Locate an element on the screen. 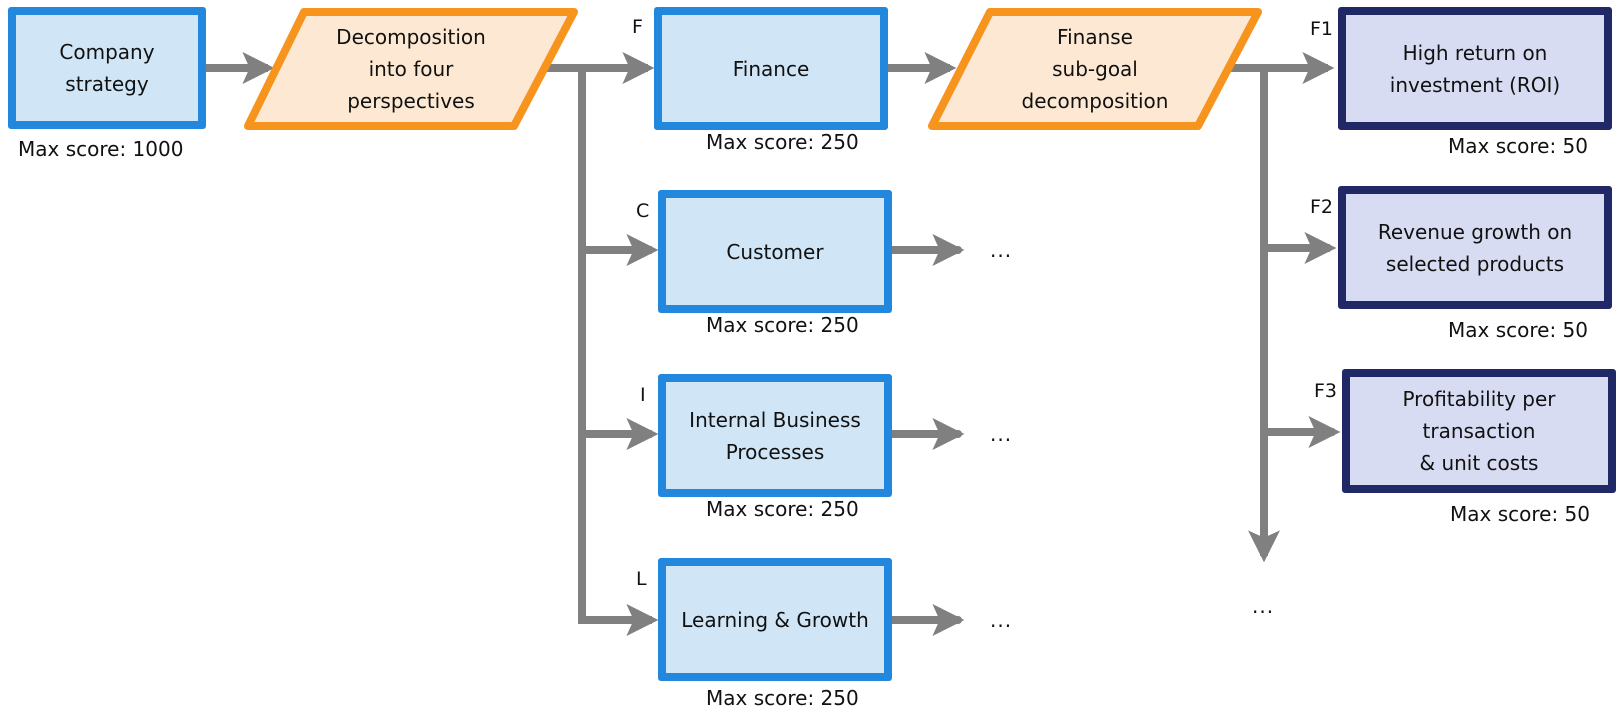 Image resolution: width=1622 pixels, height=716 pixels. node-internal-text: Internal Business Processes is located at coordinates (775, 435).